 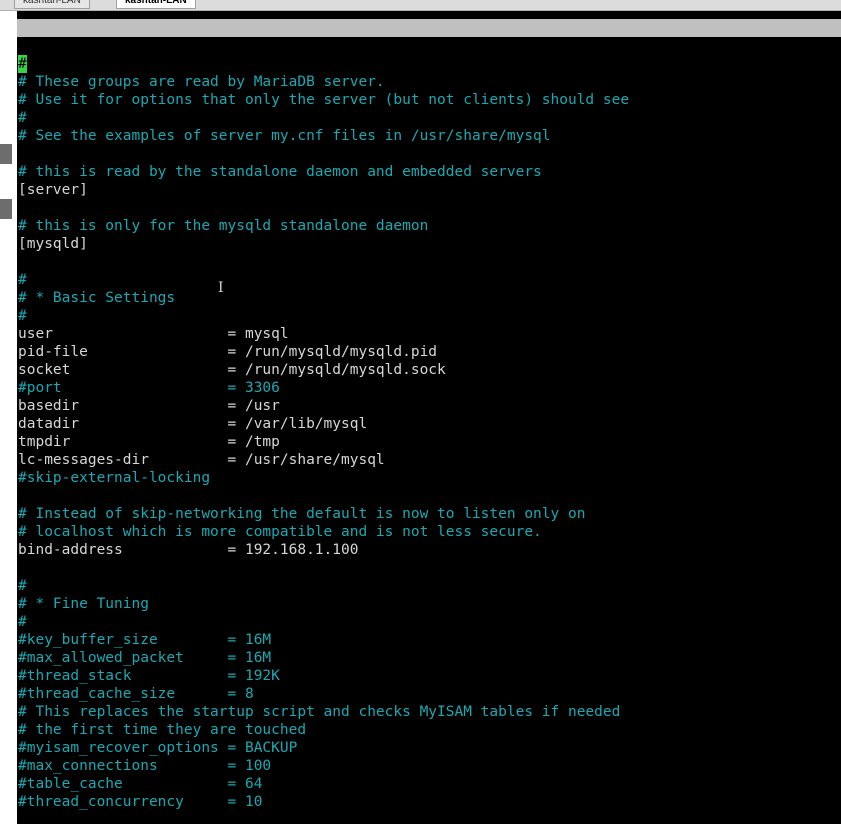 What do you see at coordinates (114, 478) in the screenshot?
I see `editor-line: #skip-external-locking` at bounding box center [114, 478].